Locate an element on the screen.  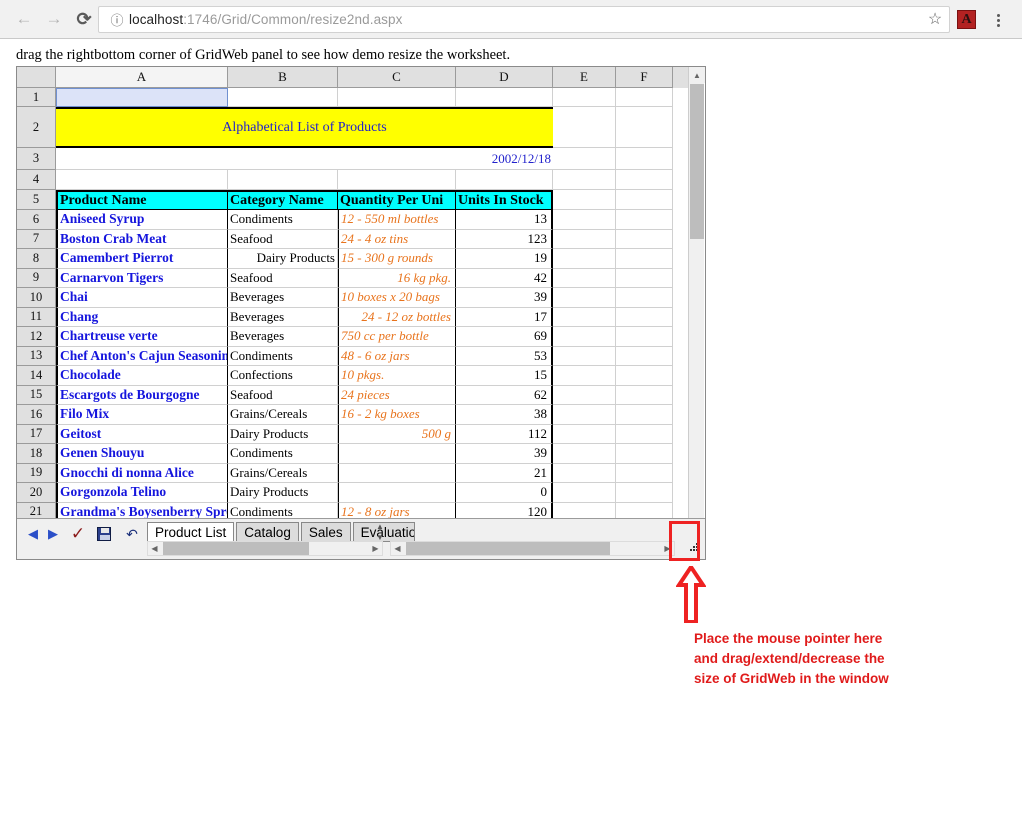
cell-units-in-stock: 13 is located at coordinates (504, 220).